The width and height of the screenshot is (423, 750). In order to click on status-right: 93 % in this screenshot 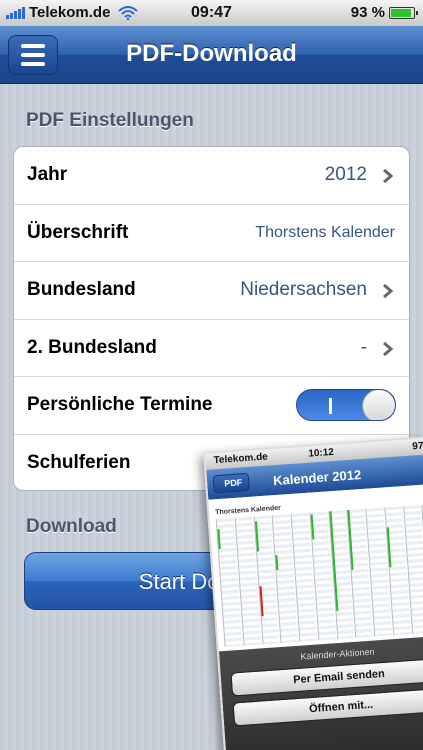, I will do `click(384, 12)`.